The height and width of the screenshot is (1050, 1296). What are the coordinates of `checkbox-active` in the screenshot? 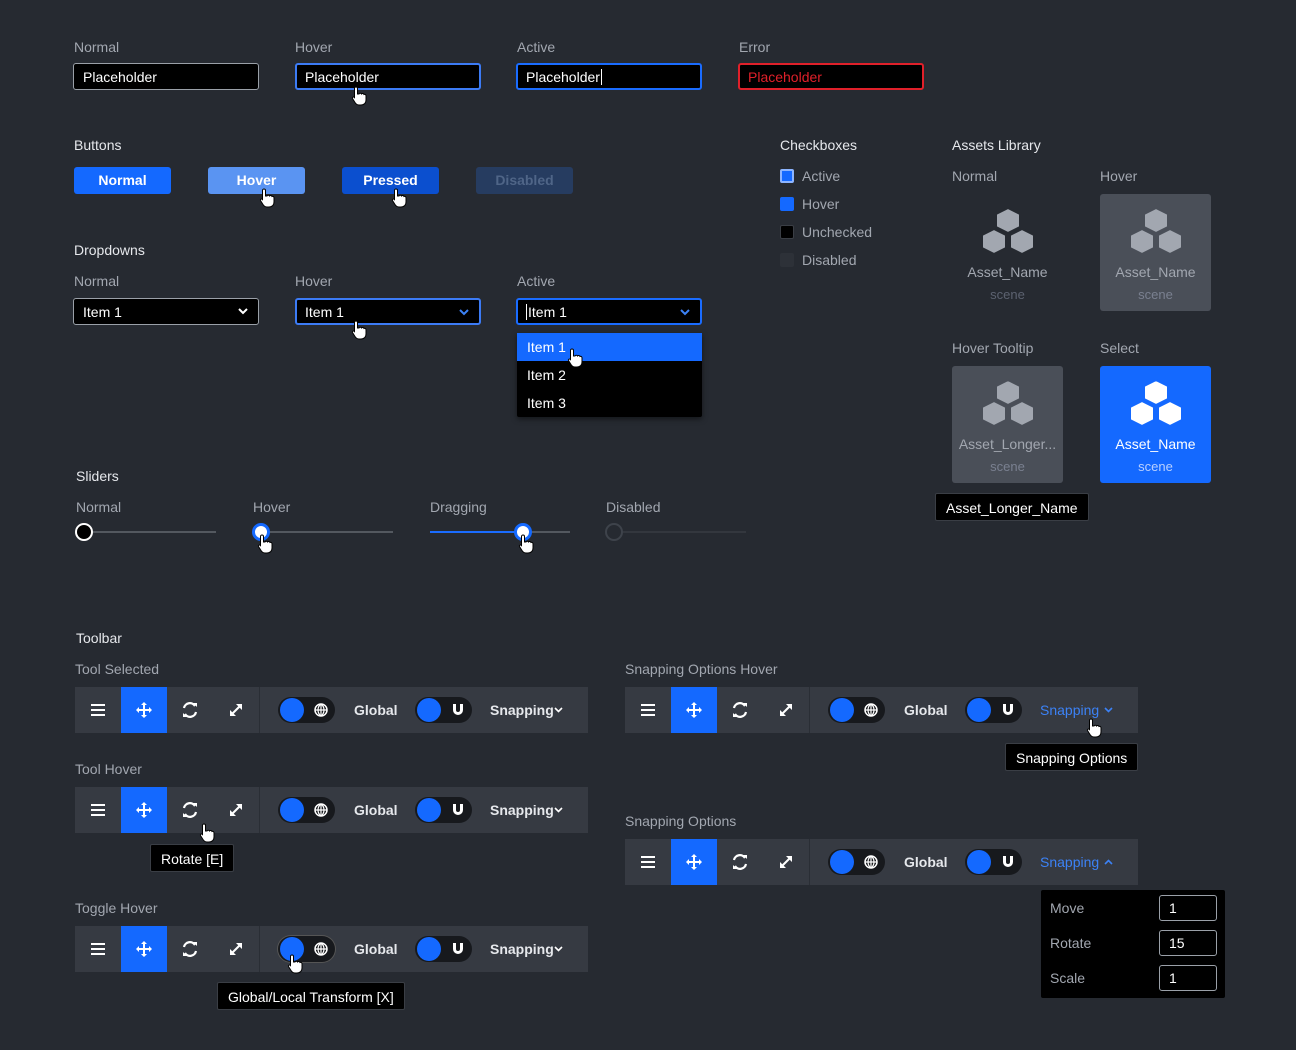 It's located at (787, 176).